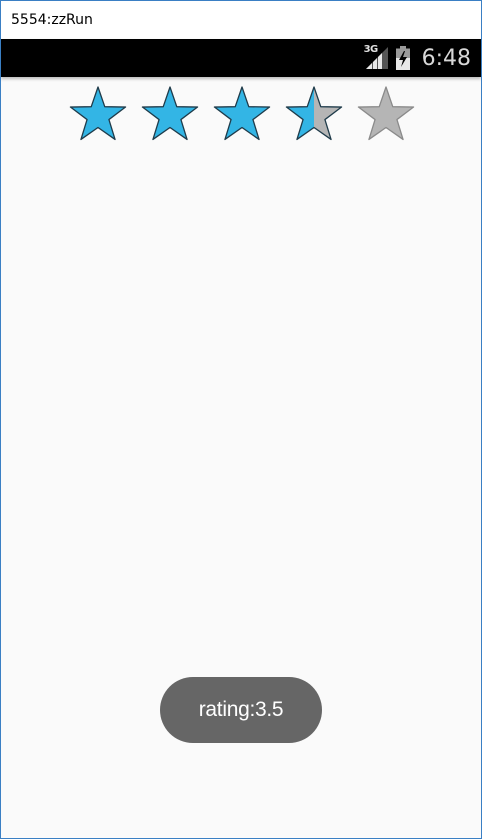 This screenshot has width=482, height=839. I want to click on window-title: 5554:zzRun, so click(52, 20).